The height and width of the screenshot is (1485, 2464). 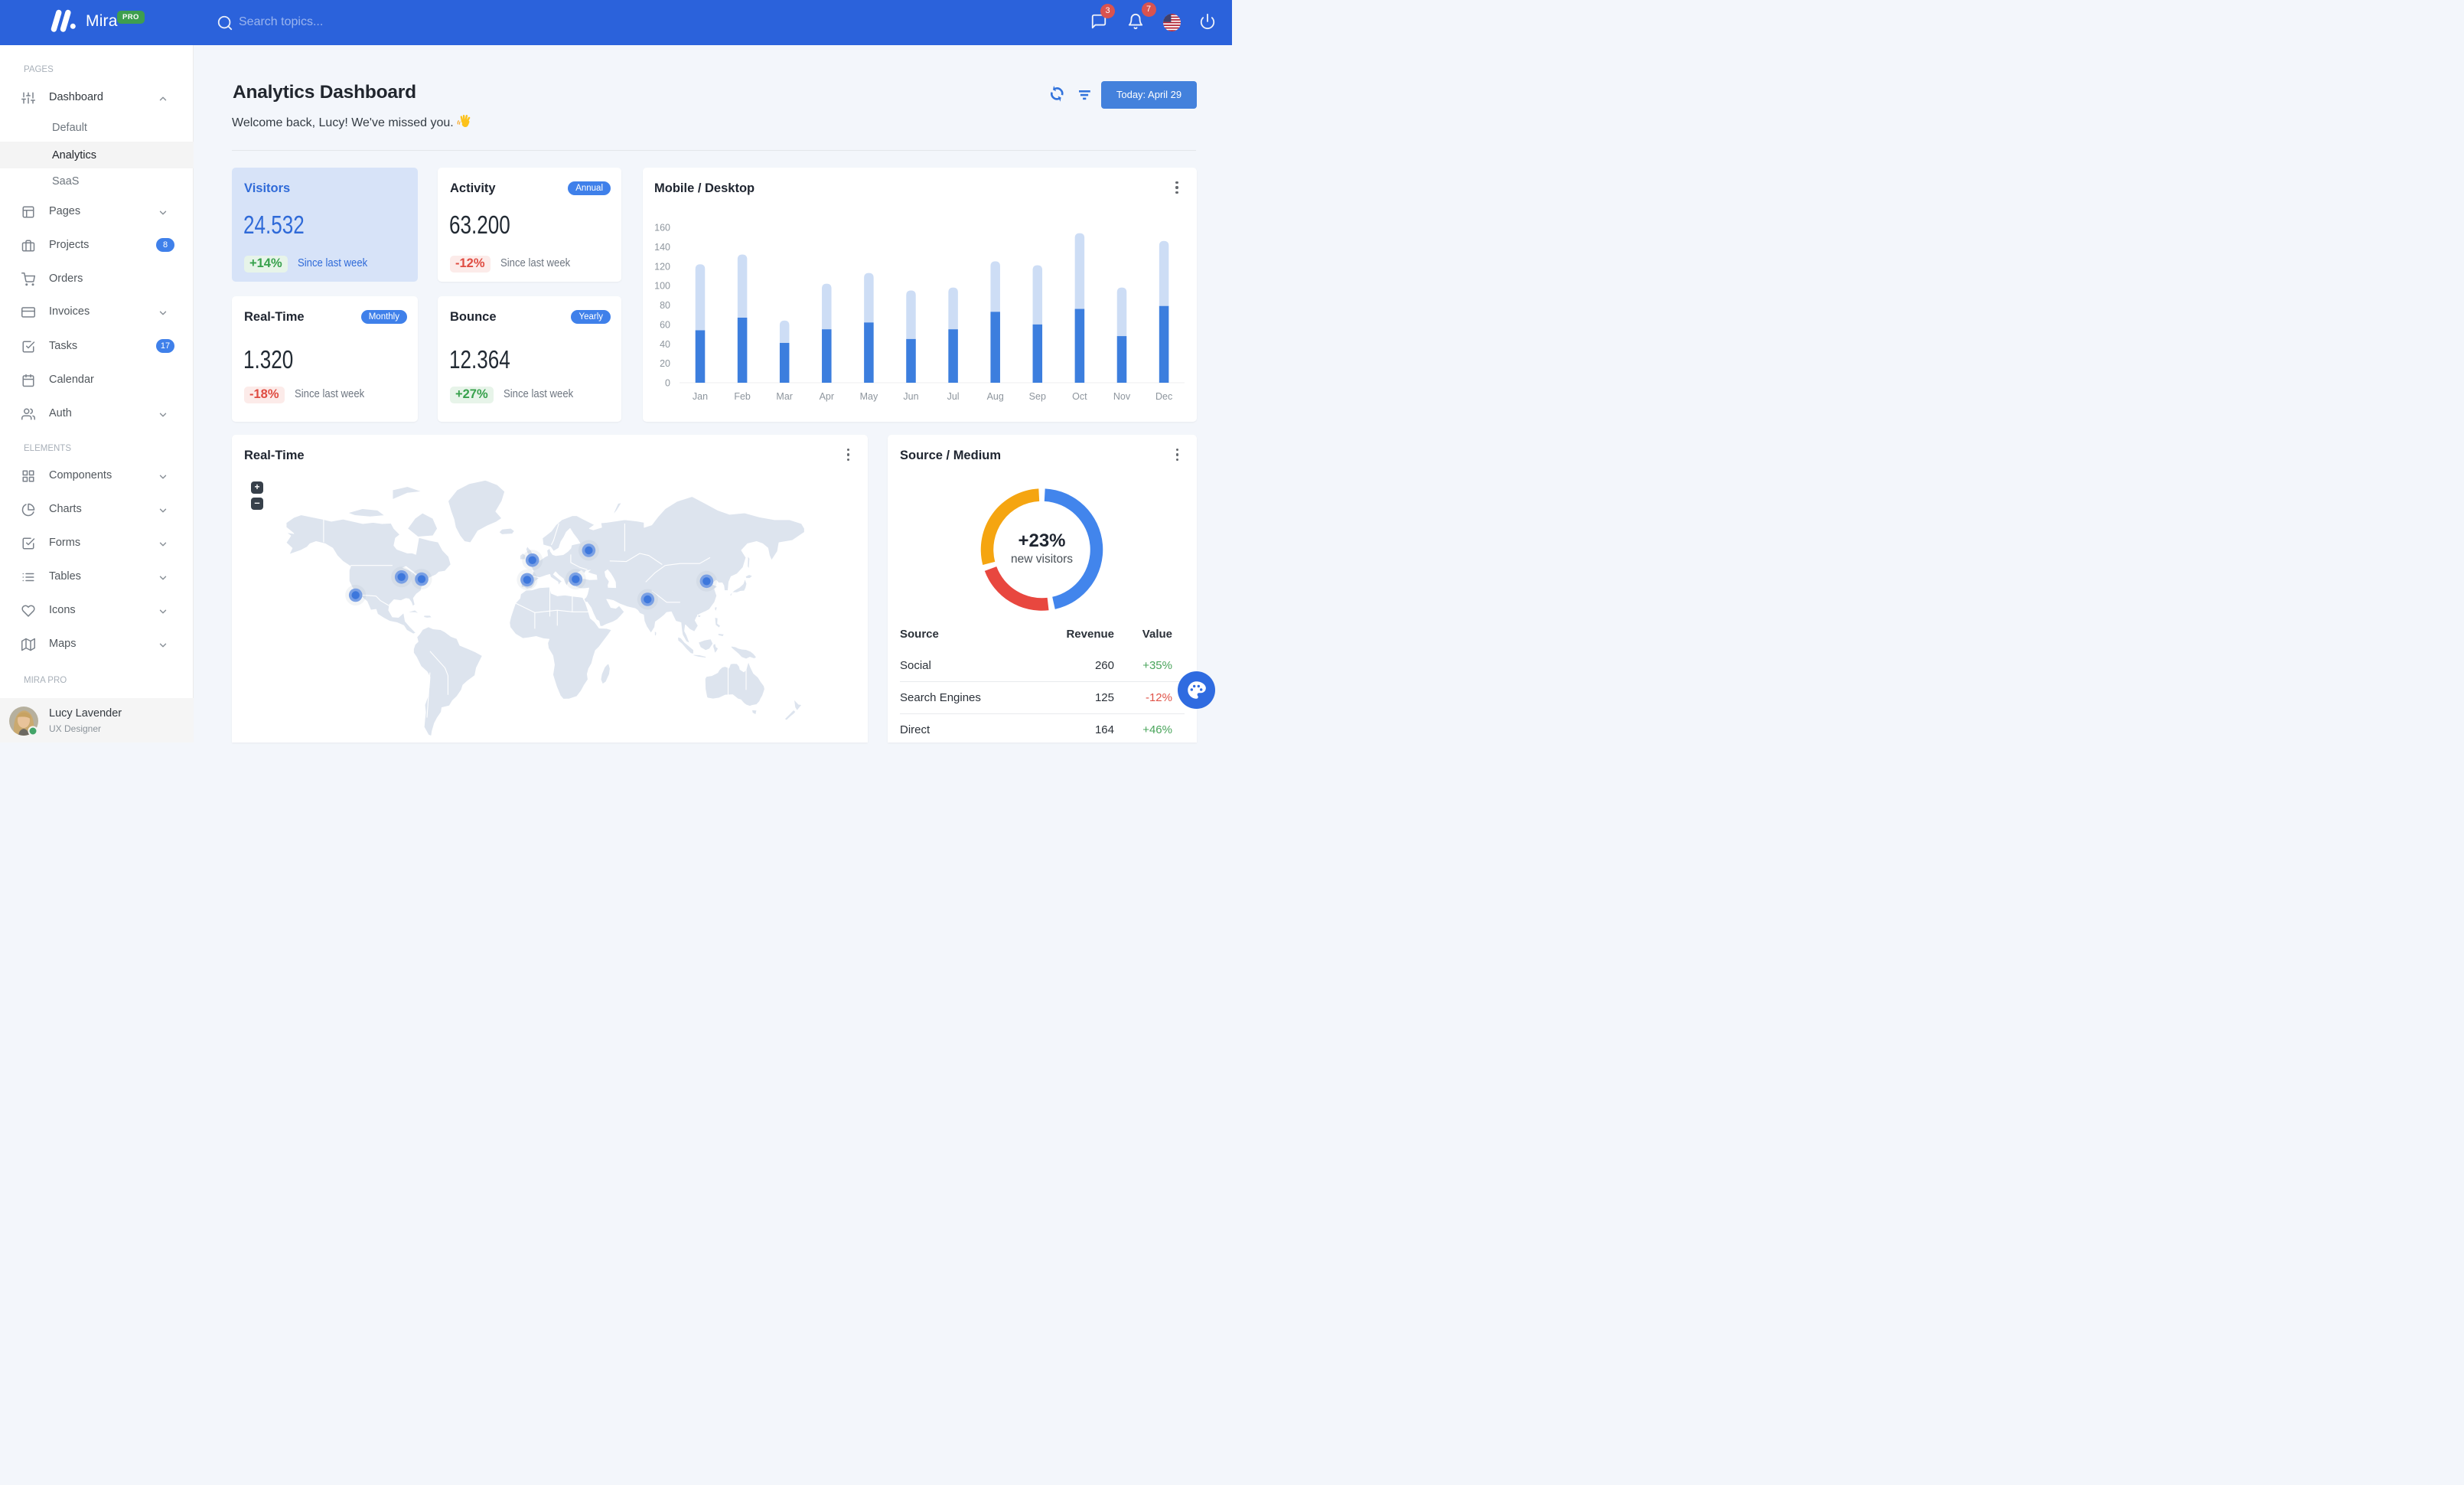 What do you see at coordinates (665, 363) in the screenshot?
I see `svg-text: 20` at bounding box center [665, 363].